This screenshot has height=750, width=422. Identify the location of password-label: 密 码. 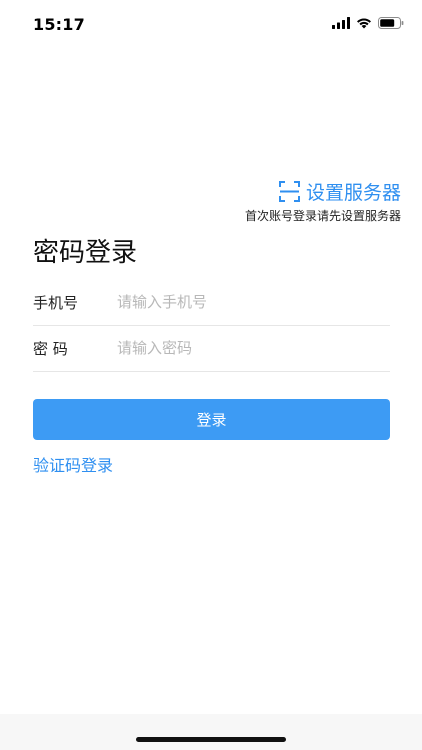
(50, 348).